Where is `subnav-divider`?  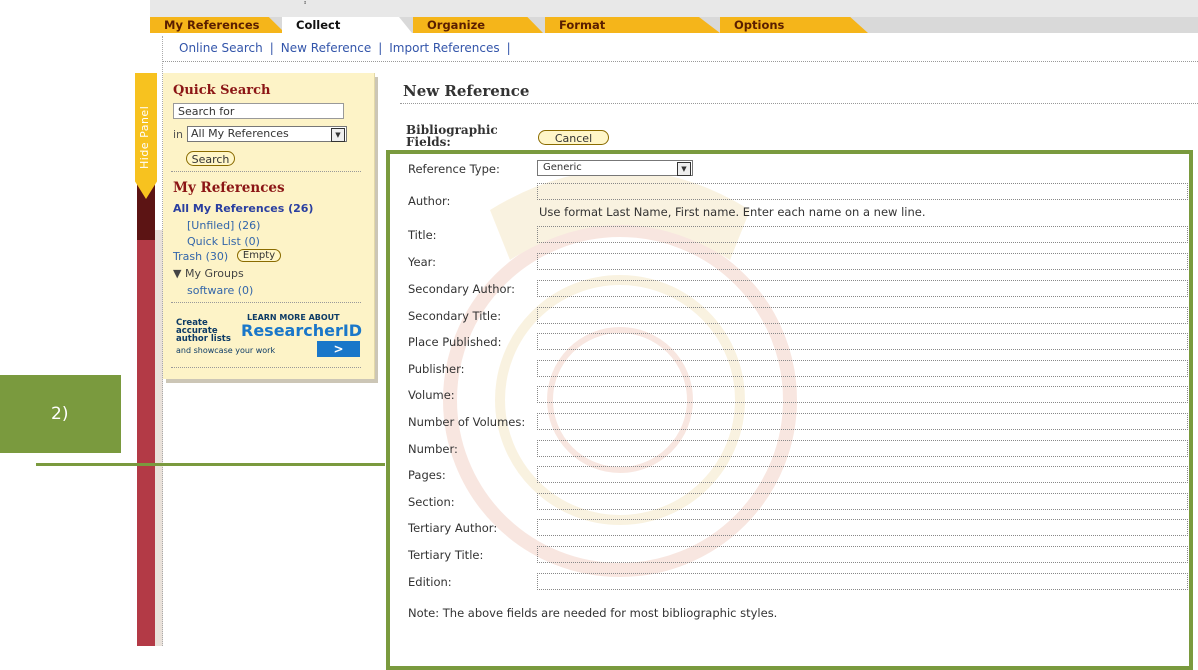
subnav-divider is located at coordinates (680, 61).